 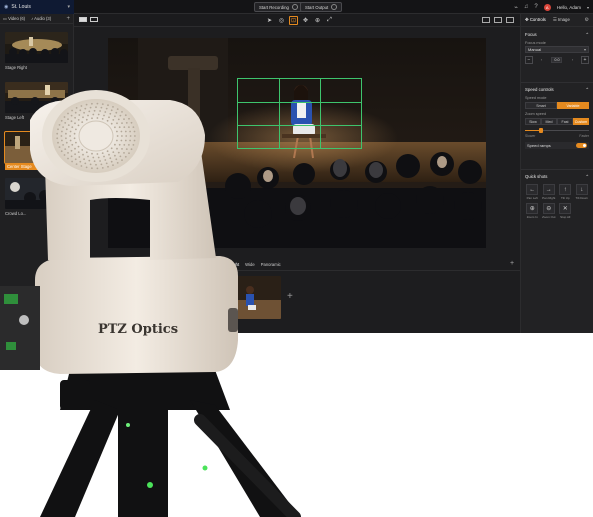 I want to click on focus-mode-value: Manual, so click(x=535, y=49).